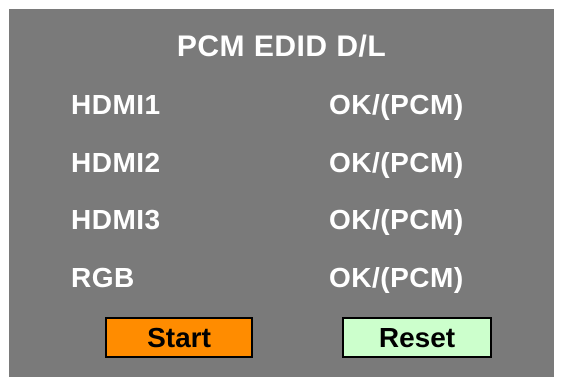 This screenshot has height=386, width=563. What do you see at coordinates (116, 162) in the screenshot?
I see `port-label: HDMI2` at bounding box center [116, 162].